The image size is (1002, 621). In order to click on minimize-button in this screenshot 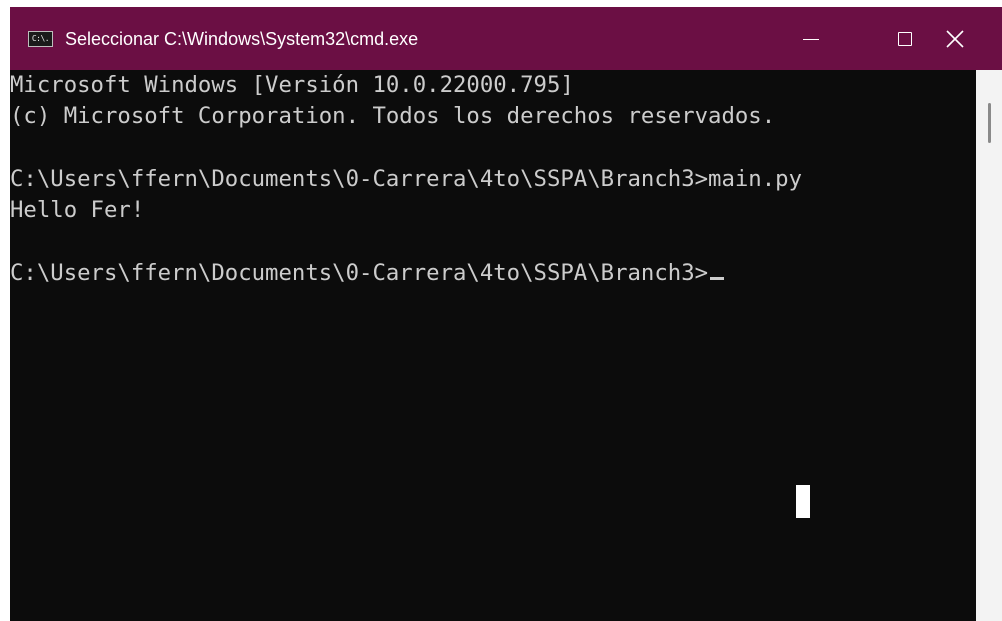, I will do `click(811, 38)`.